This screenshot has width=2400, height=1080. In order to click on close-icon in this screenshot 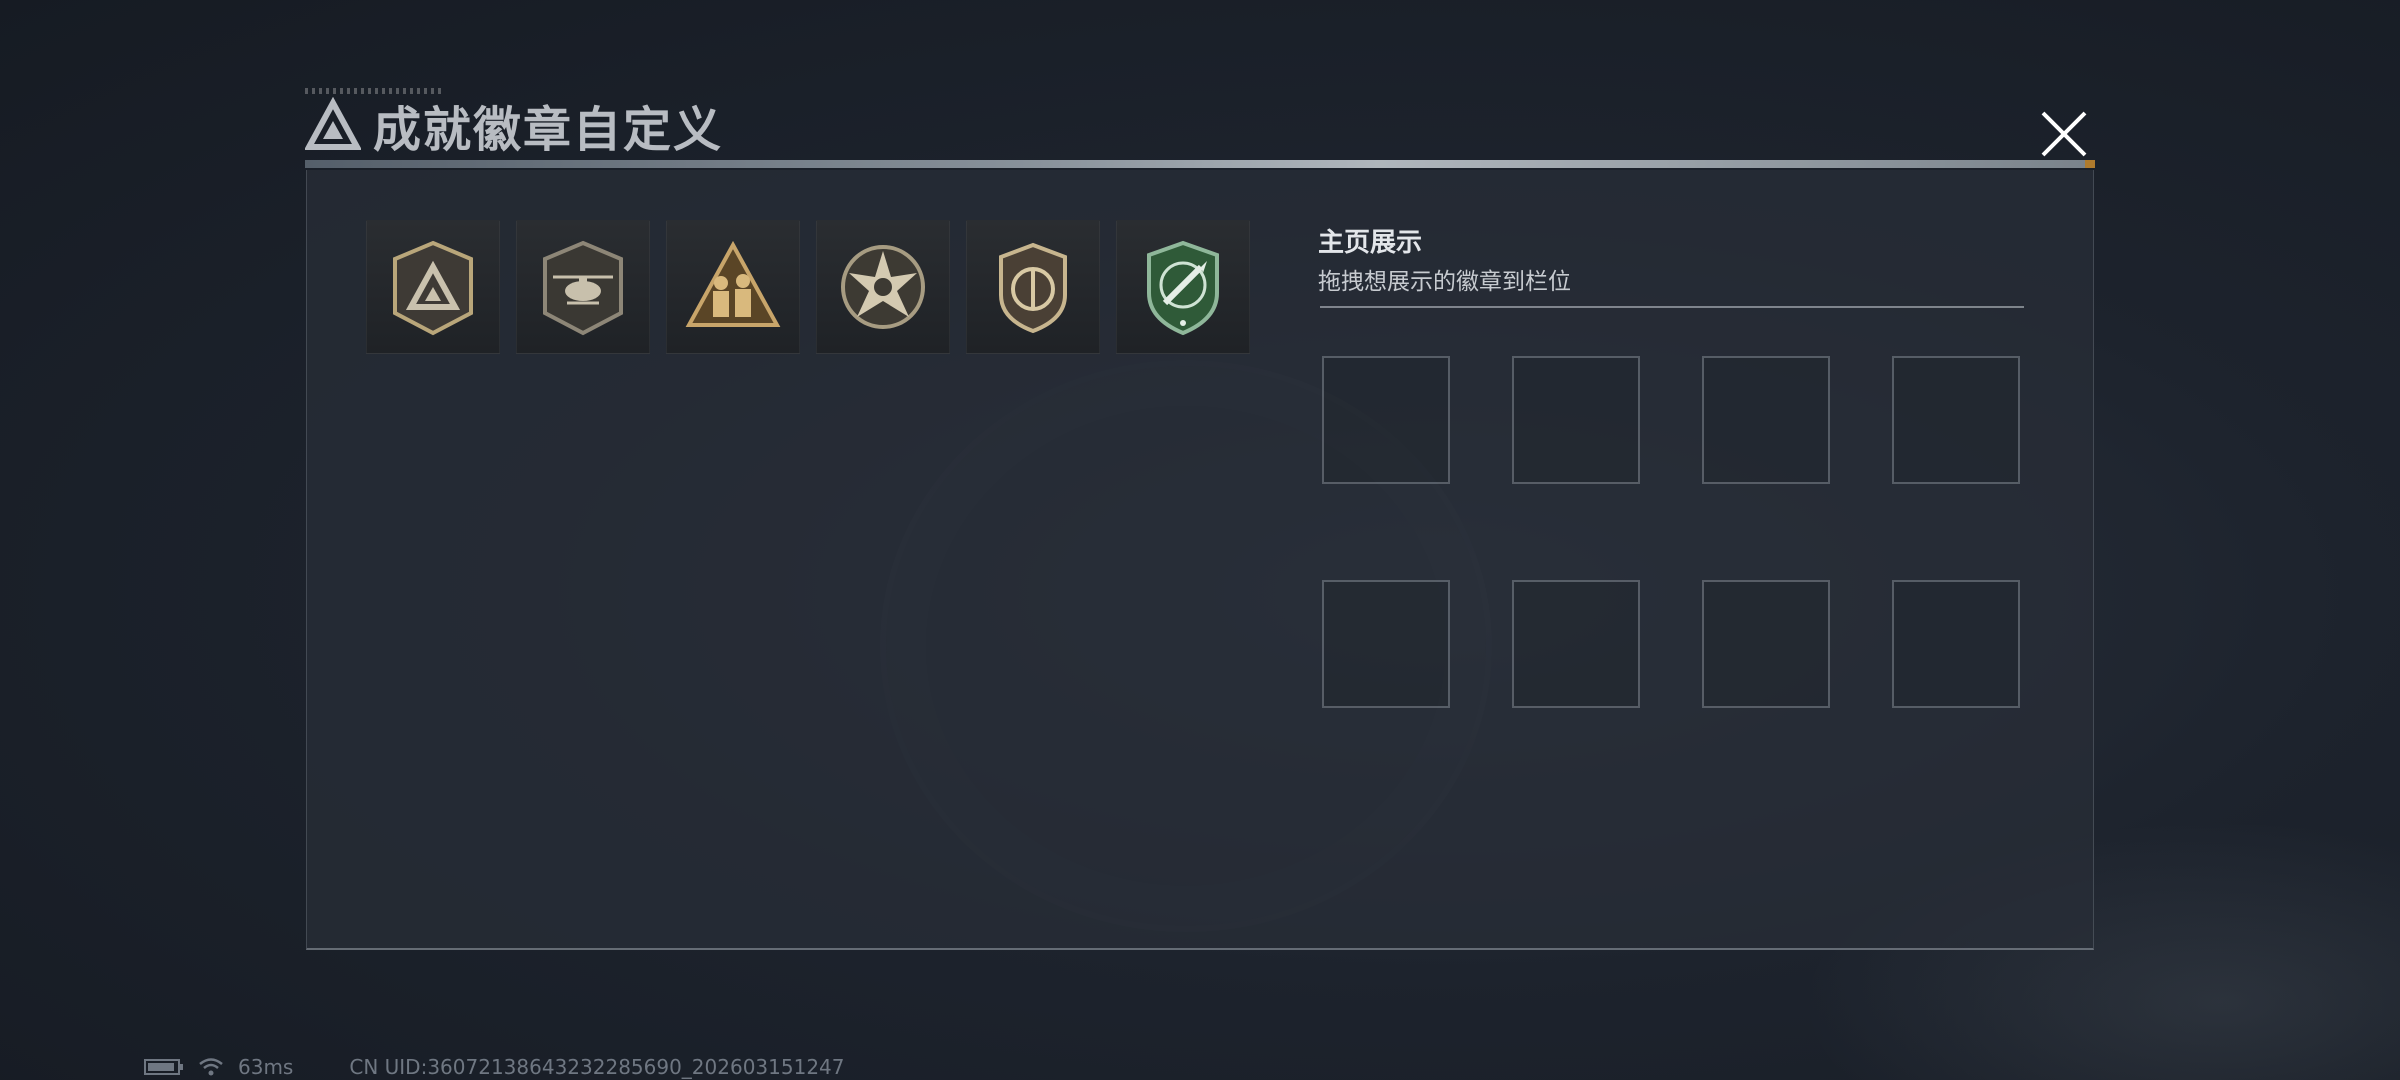, I will do `click(2064, 134)`.